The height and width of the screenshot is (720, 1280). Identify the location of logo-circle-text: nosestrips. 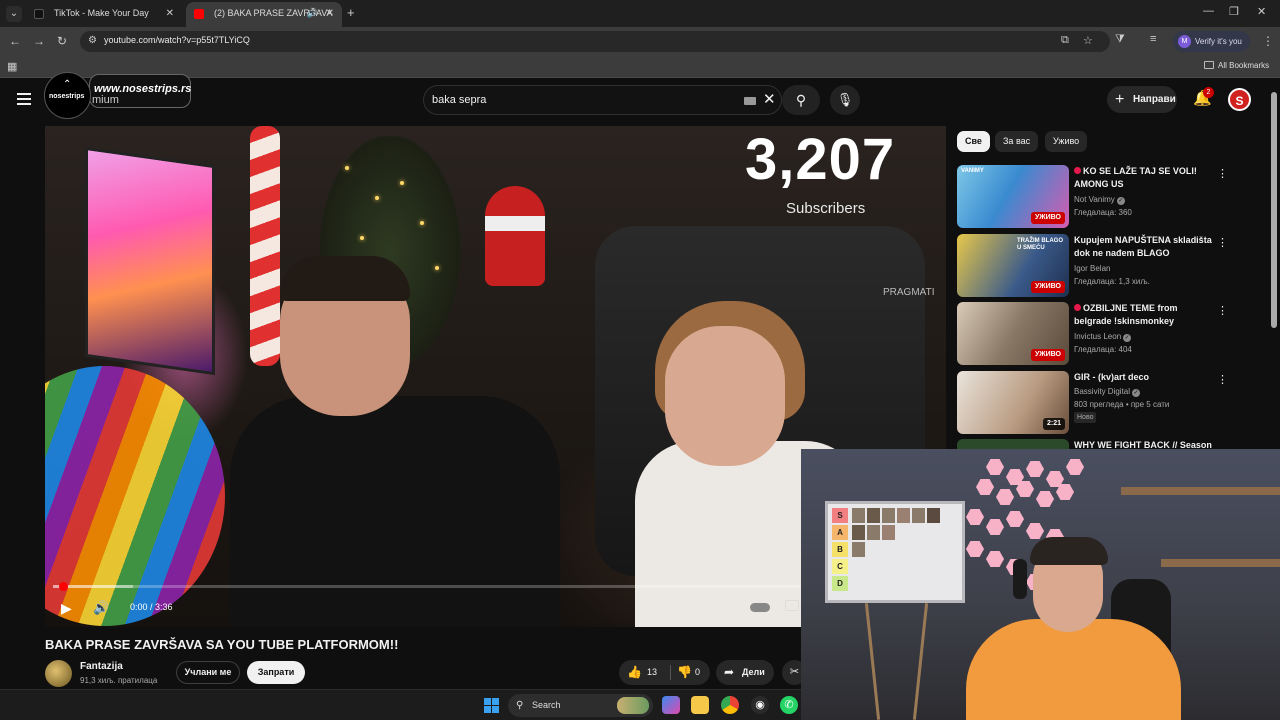
(67, 96).